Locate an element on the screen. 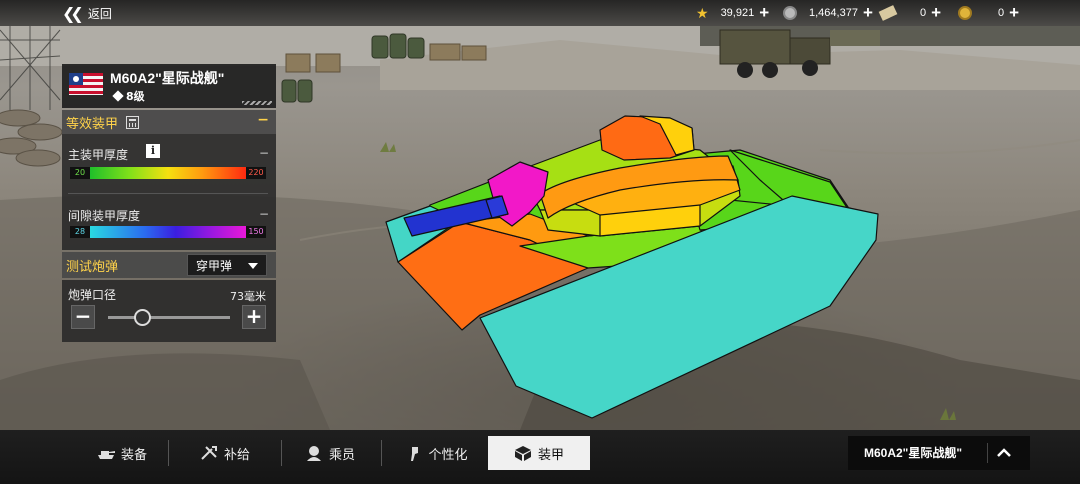 This screenshot has width=1080, height=484. coin-balance: 0 + is located at coordinates (988, 13).